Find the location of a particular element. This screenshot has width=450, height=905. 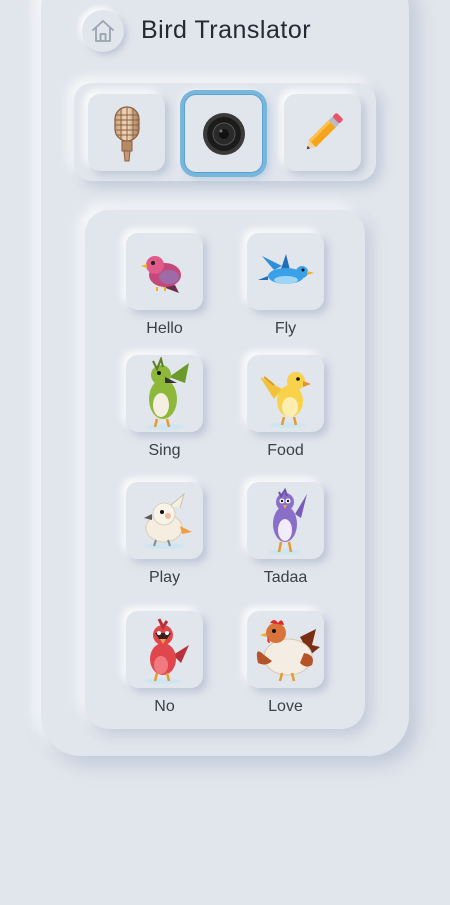

phrase-card-play: Play is located at coordinates (164, 534).